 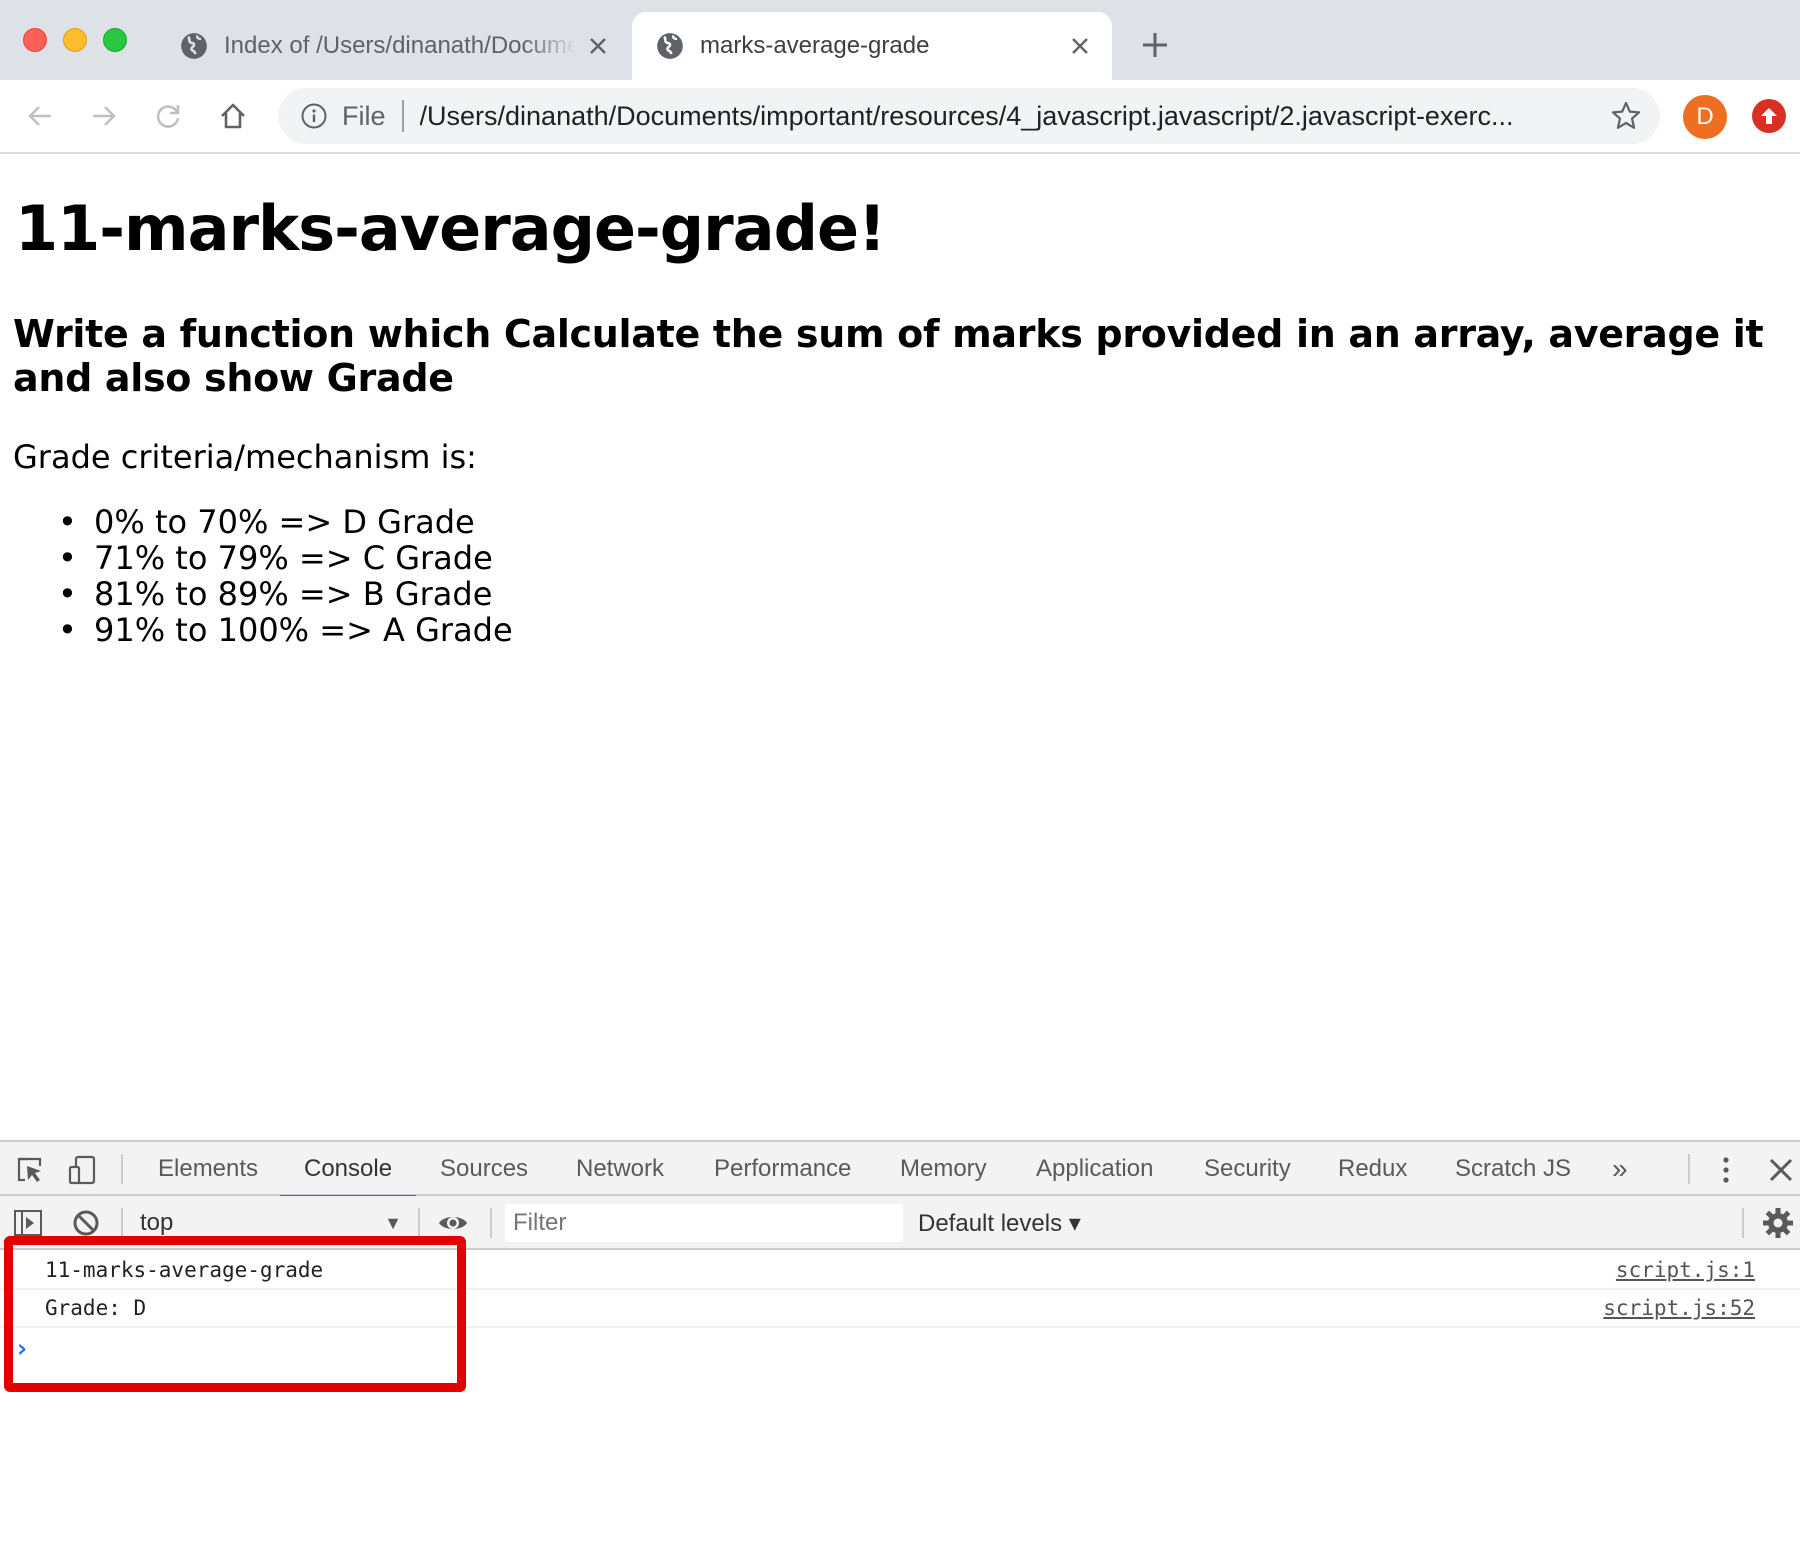 I want to click on inspect-element-icon, so click(x=30, y=1170).